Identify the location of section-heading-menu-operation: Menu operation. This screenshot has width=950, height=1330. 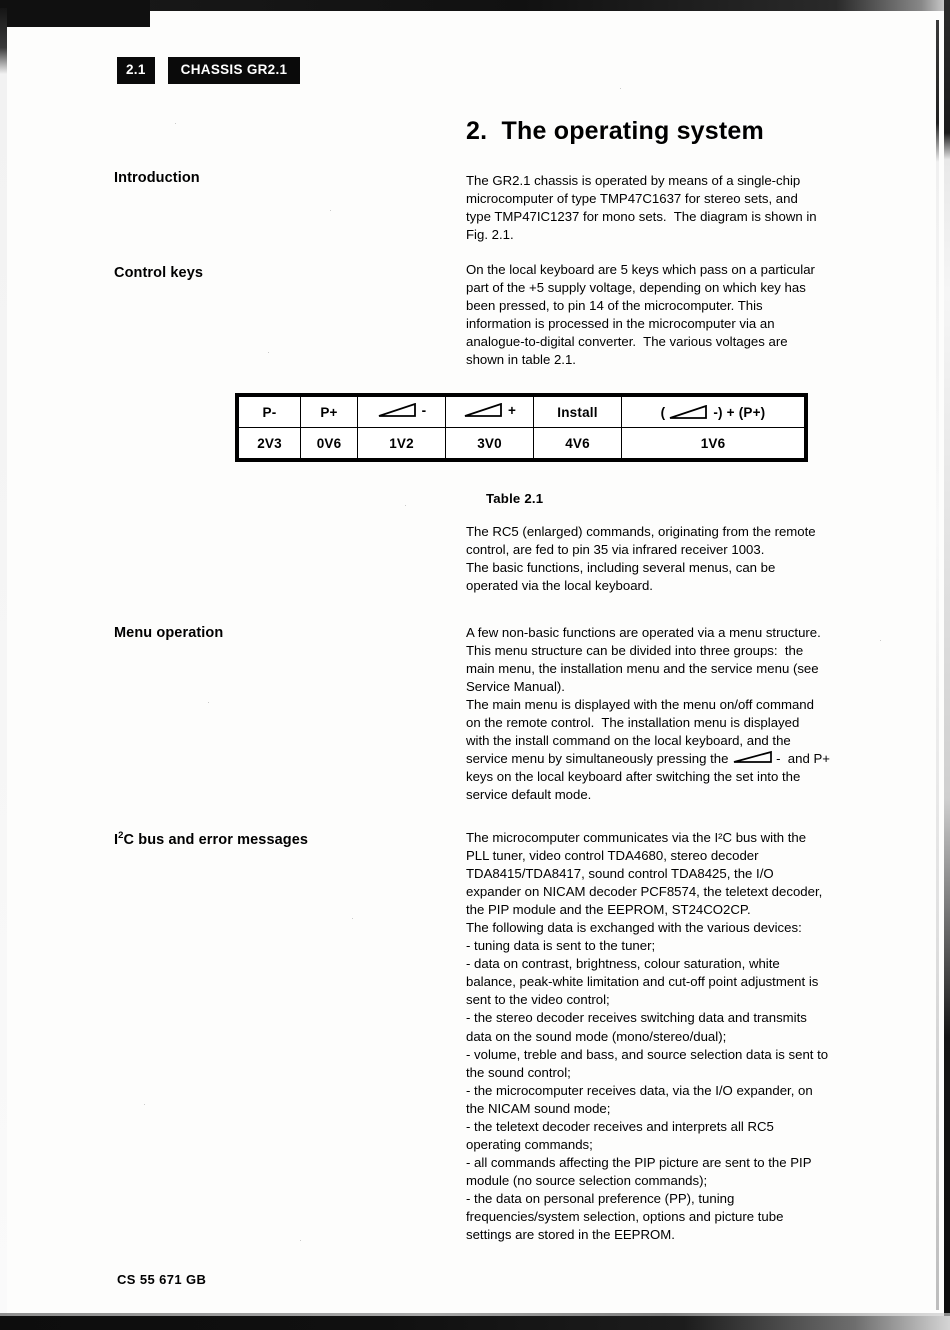
(169, 633).